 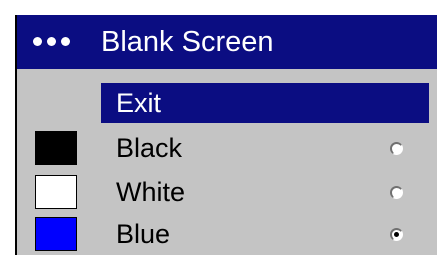 I want to click on option-label: White, so click(x=151, y=192).